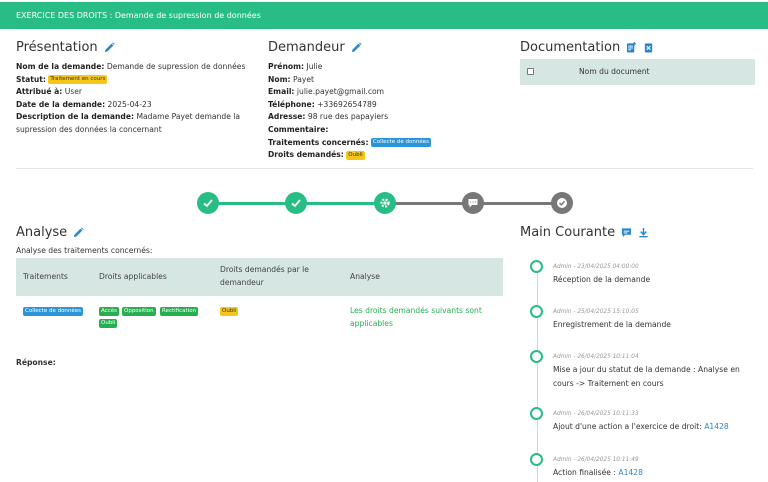 The image size is (768, 482). What do you see at coordinates (596, 414) in the screenshot?
I see `timeline-meta: Admin - 26/04/2025 10:11:33` at bounding box center [596, 414].